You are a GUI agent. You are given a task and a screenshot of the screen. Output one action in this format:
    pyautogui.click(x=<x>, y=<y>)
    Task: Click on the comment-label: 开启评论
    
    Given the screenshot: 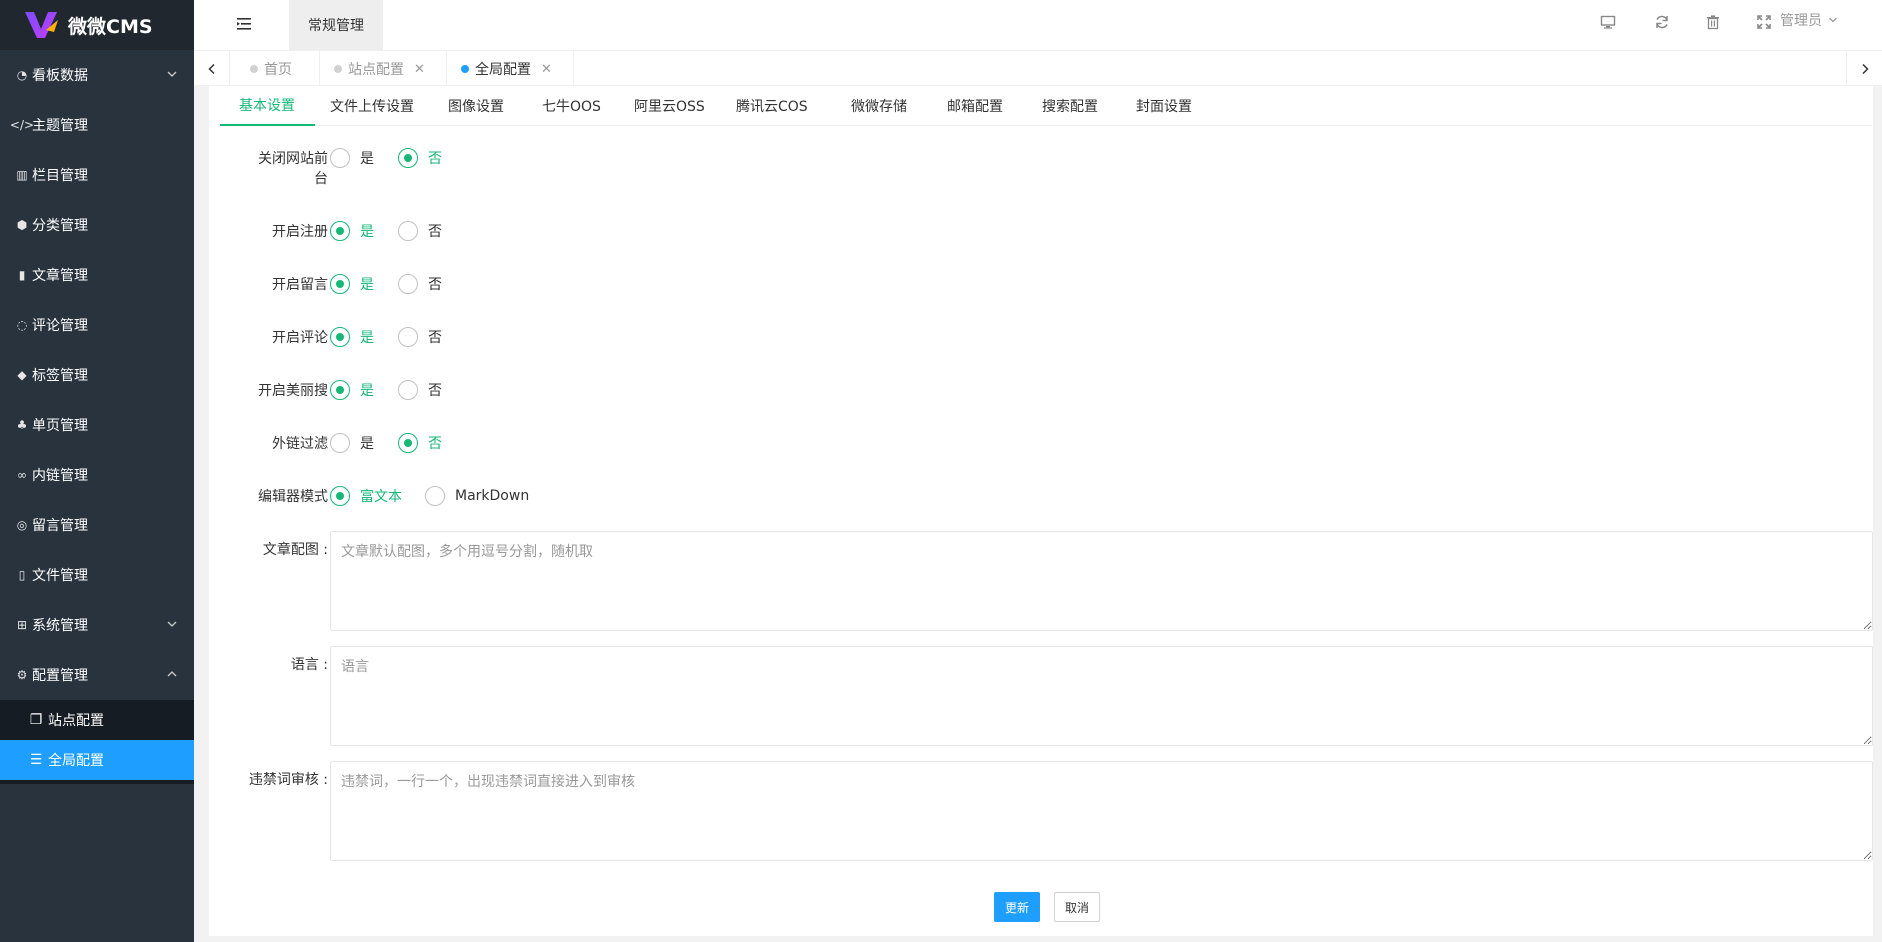 What is the action you would take?
    pyautogui.click(x=300, y=338)
    